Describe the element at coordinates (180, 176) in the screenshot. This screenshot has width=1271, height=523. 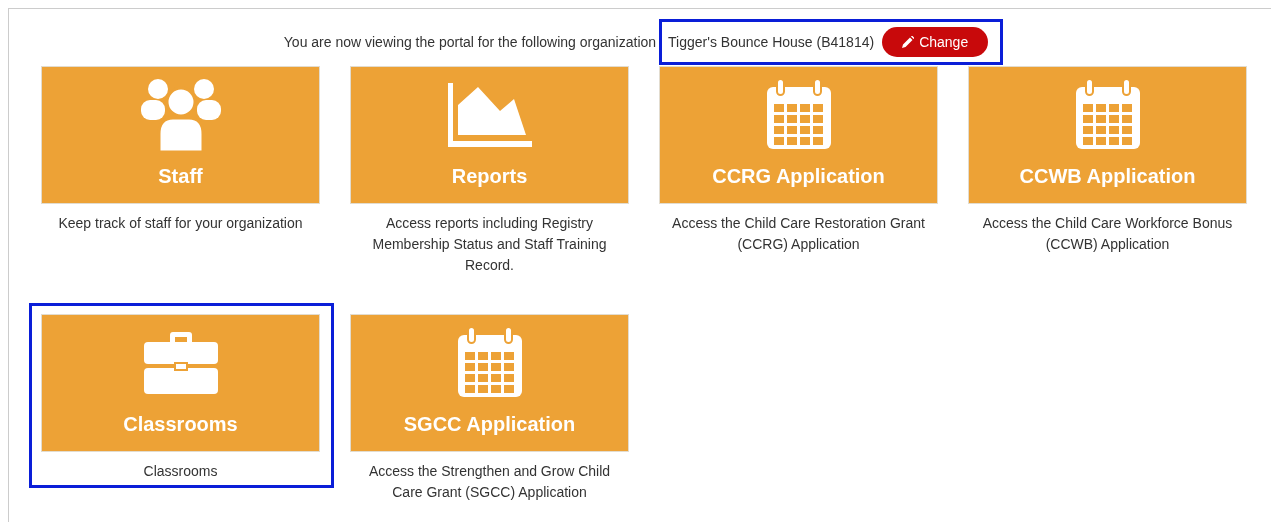
I see `tile-title: Staff` at that location.